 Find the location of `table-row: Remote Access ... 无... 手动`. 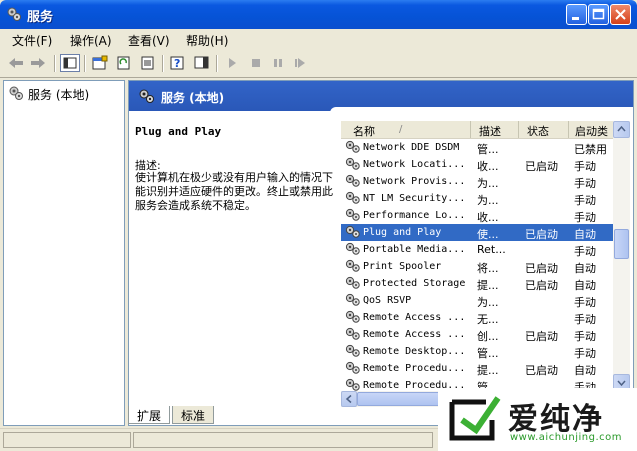

table-row: Remote Access ... 无... 手动 is located at coordinates (477, 317).